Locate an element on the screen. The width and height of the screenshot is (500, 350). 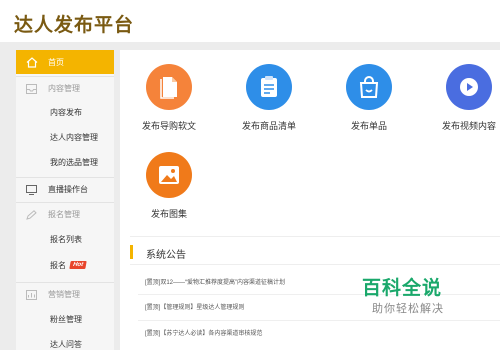
publish-single-product-tile: 发布单品 is located at coordinates (365, 90).